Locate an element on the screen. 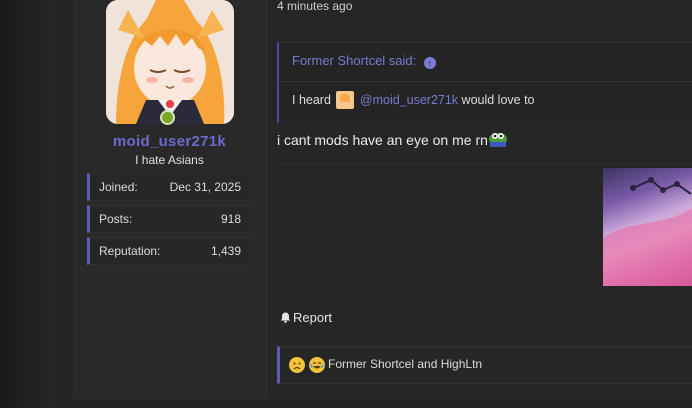 This screenshot has width=692, height=408. avatar-image is located at coordinates (170, 62).